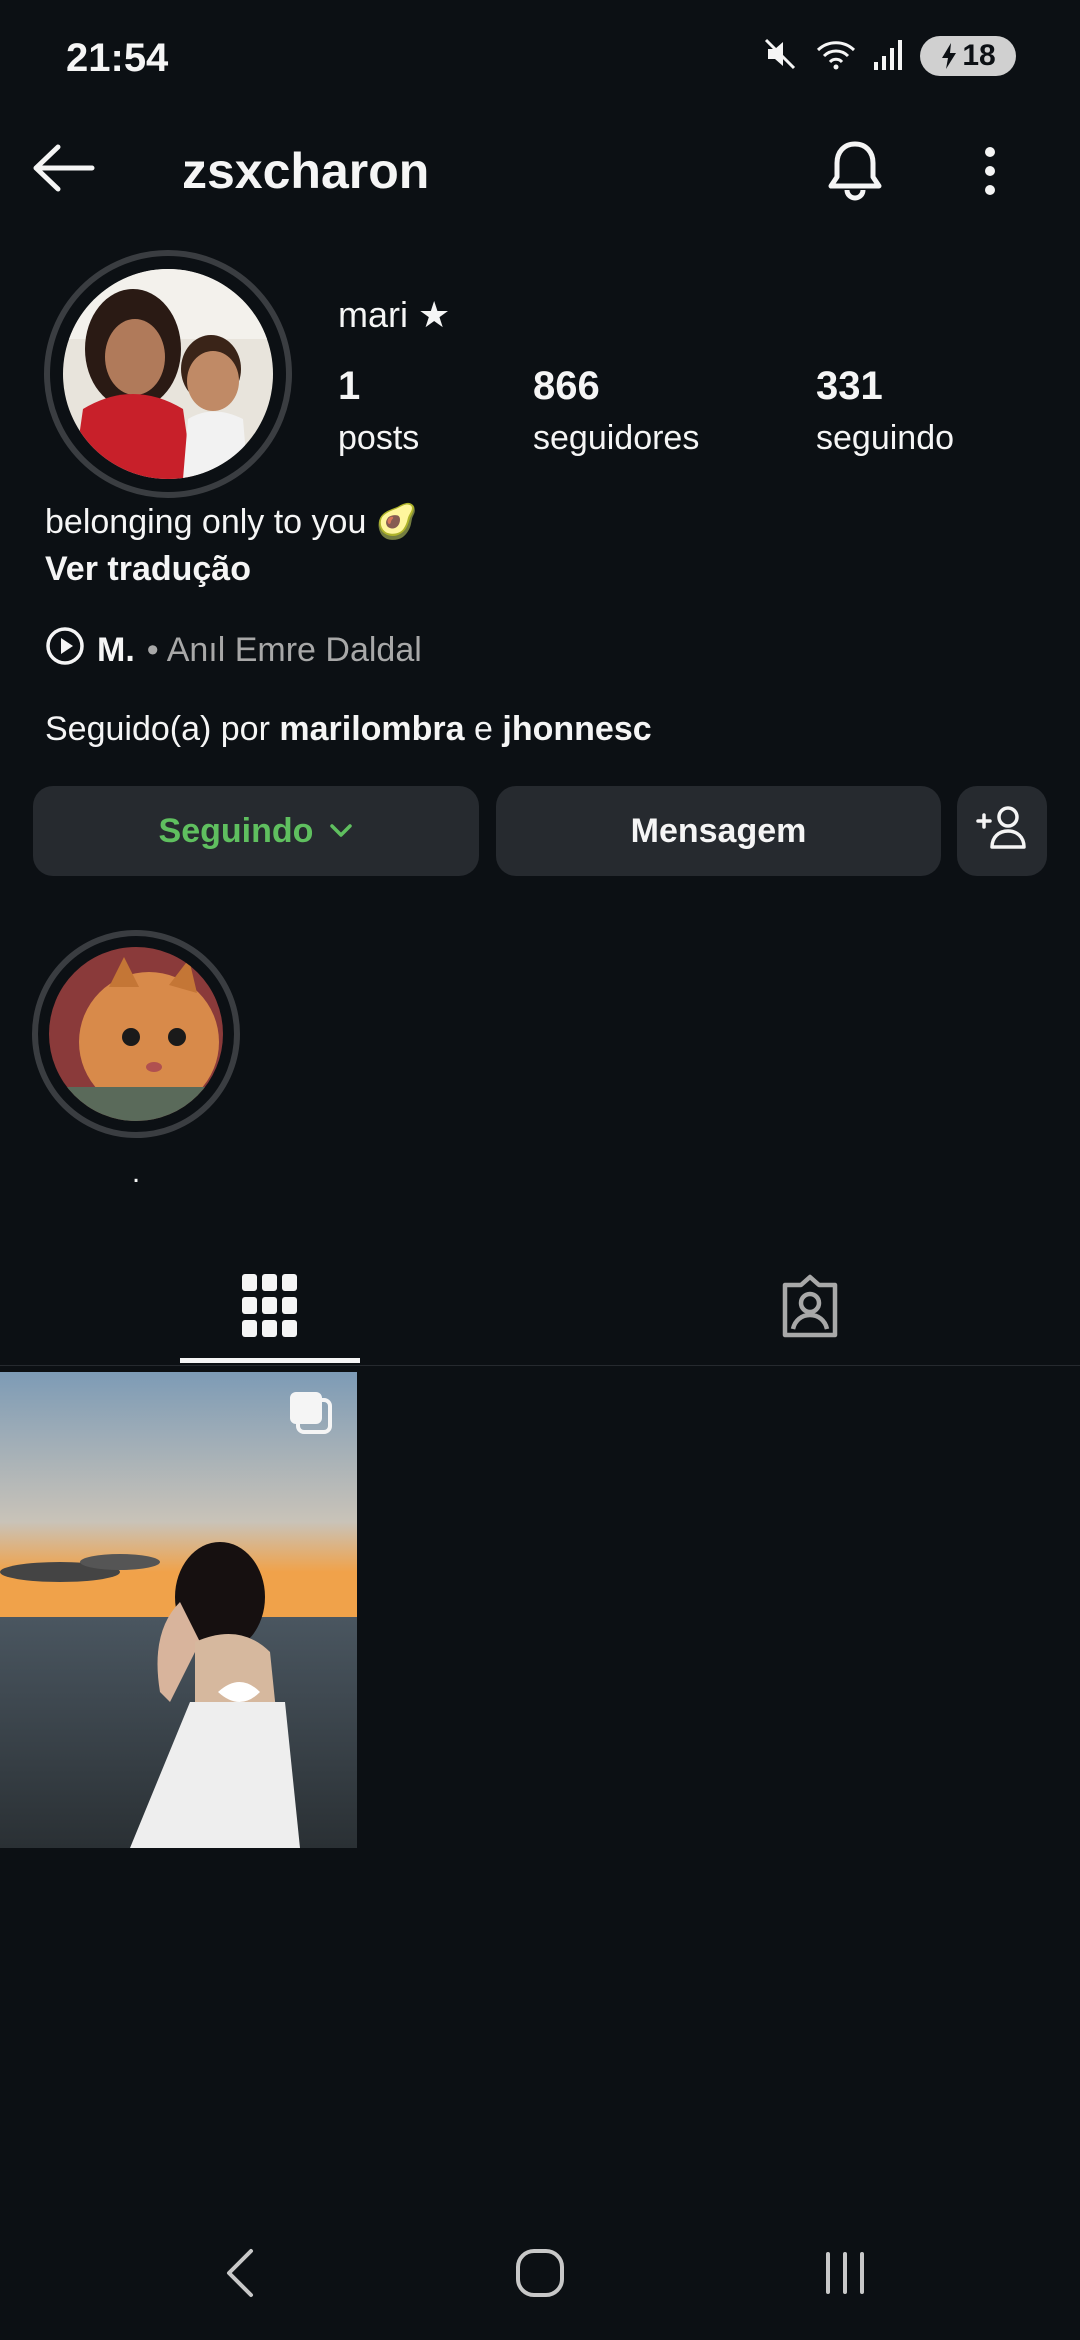 The image size is (1080, 2340). What do you see at coordinates (312, 1416) in the screenshot?
I see `multiple-photos-icon` at bounding box center [312, 1416].